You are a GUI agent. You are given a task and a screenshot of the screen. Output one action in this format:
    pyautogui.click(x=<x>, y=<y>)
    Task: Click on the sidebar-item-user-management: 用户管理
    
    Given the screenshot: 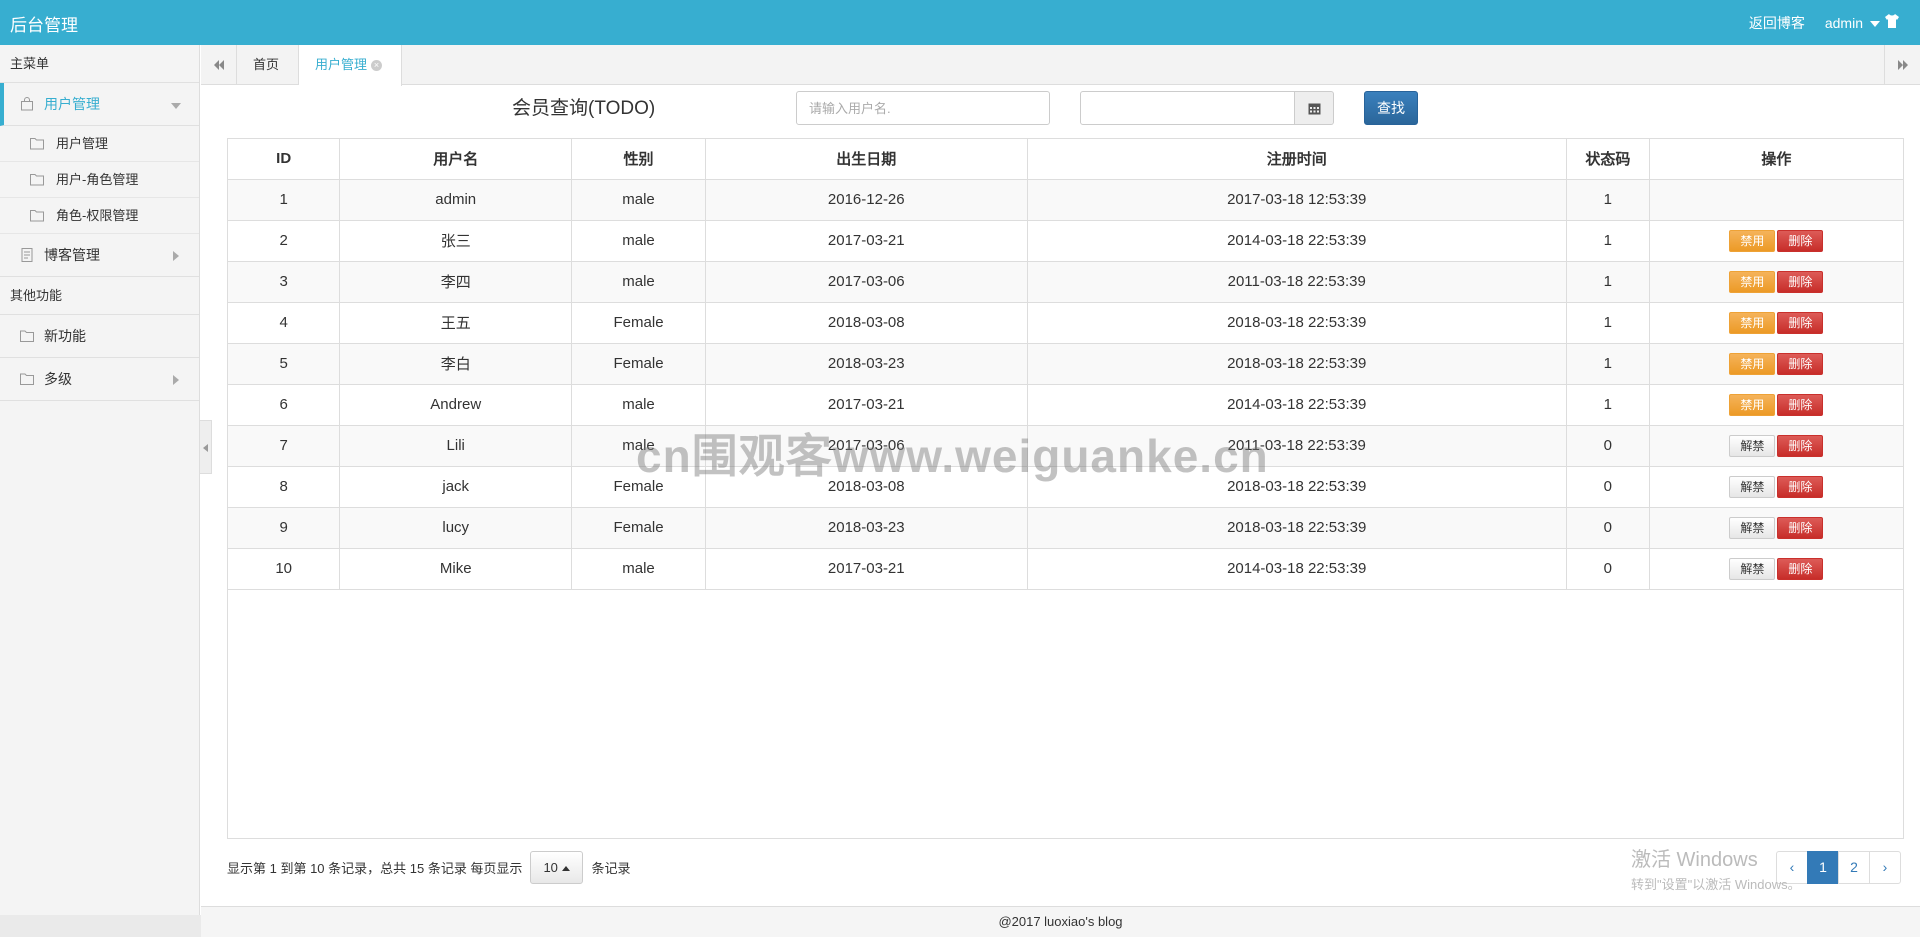 What is the action you would take?
    pyautogui.click(x=99, y=104)
    